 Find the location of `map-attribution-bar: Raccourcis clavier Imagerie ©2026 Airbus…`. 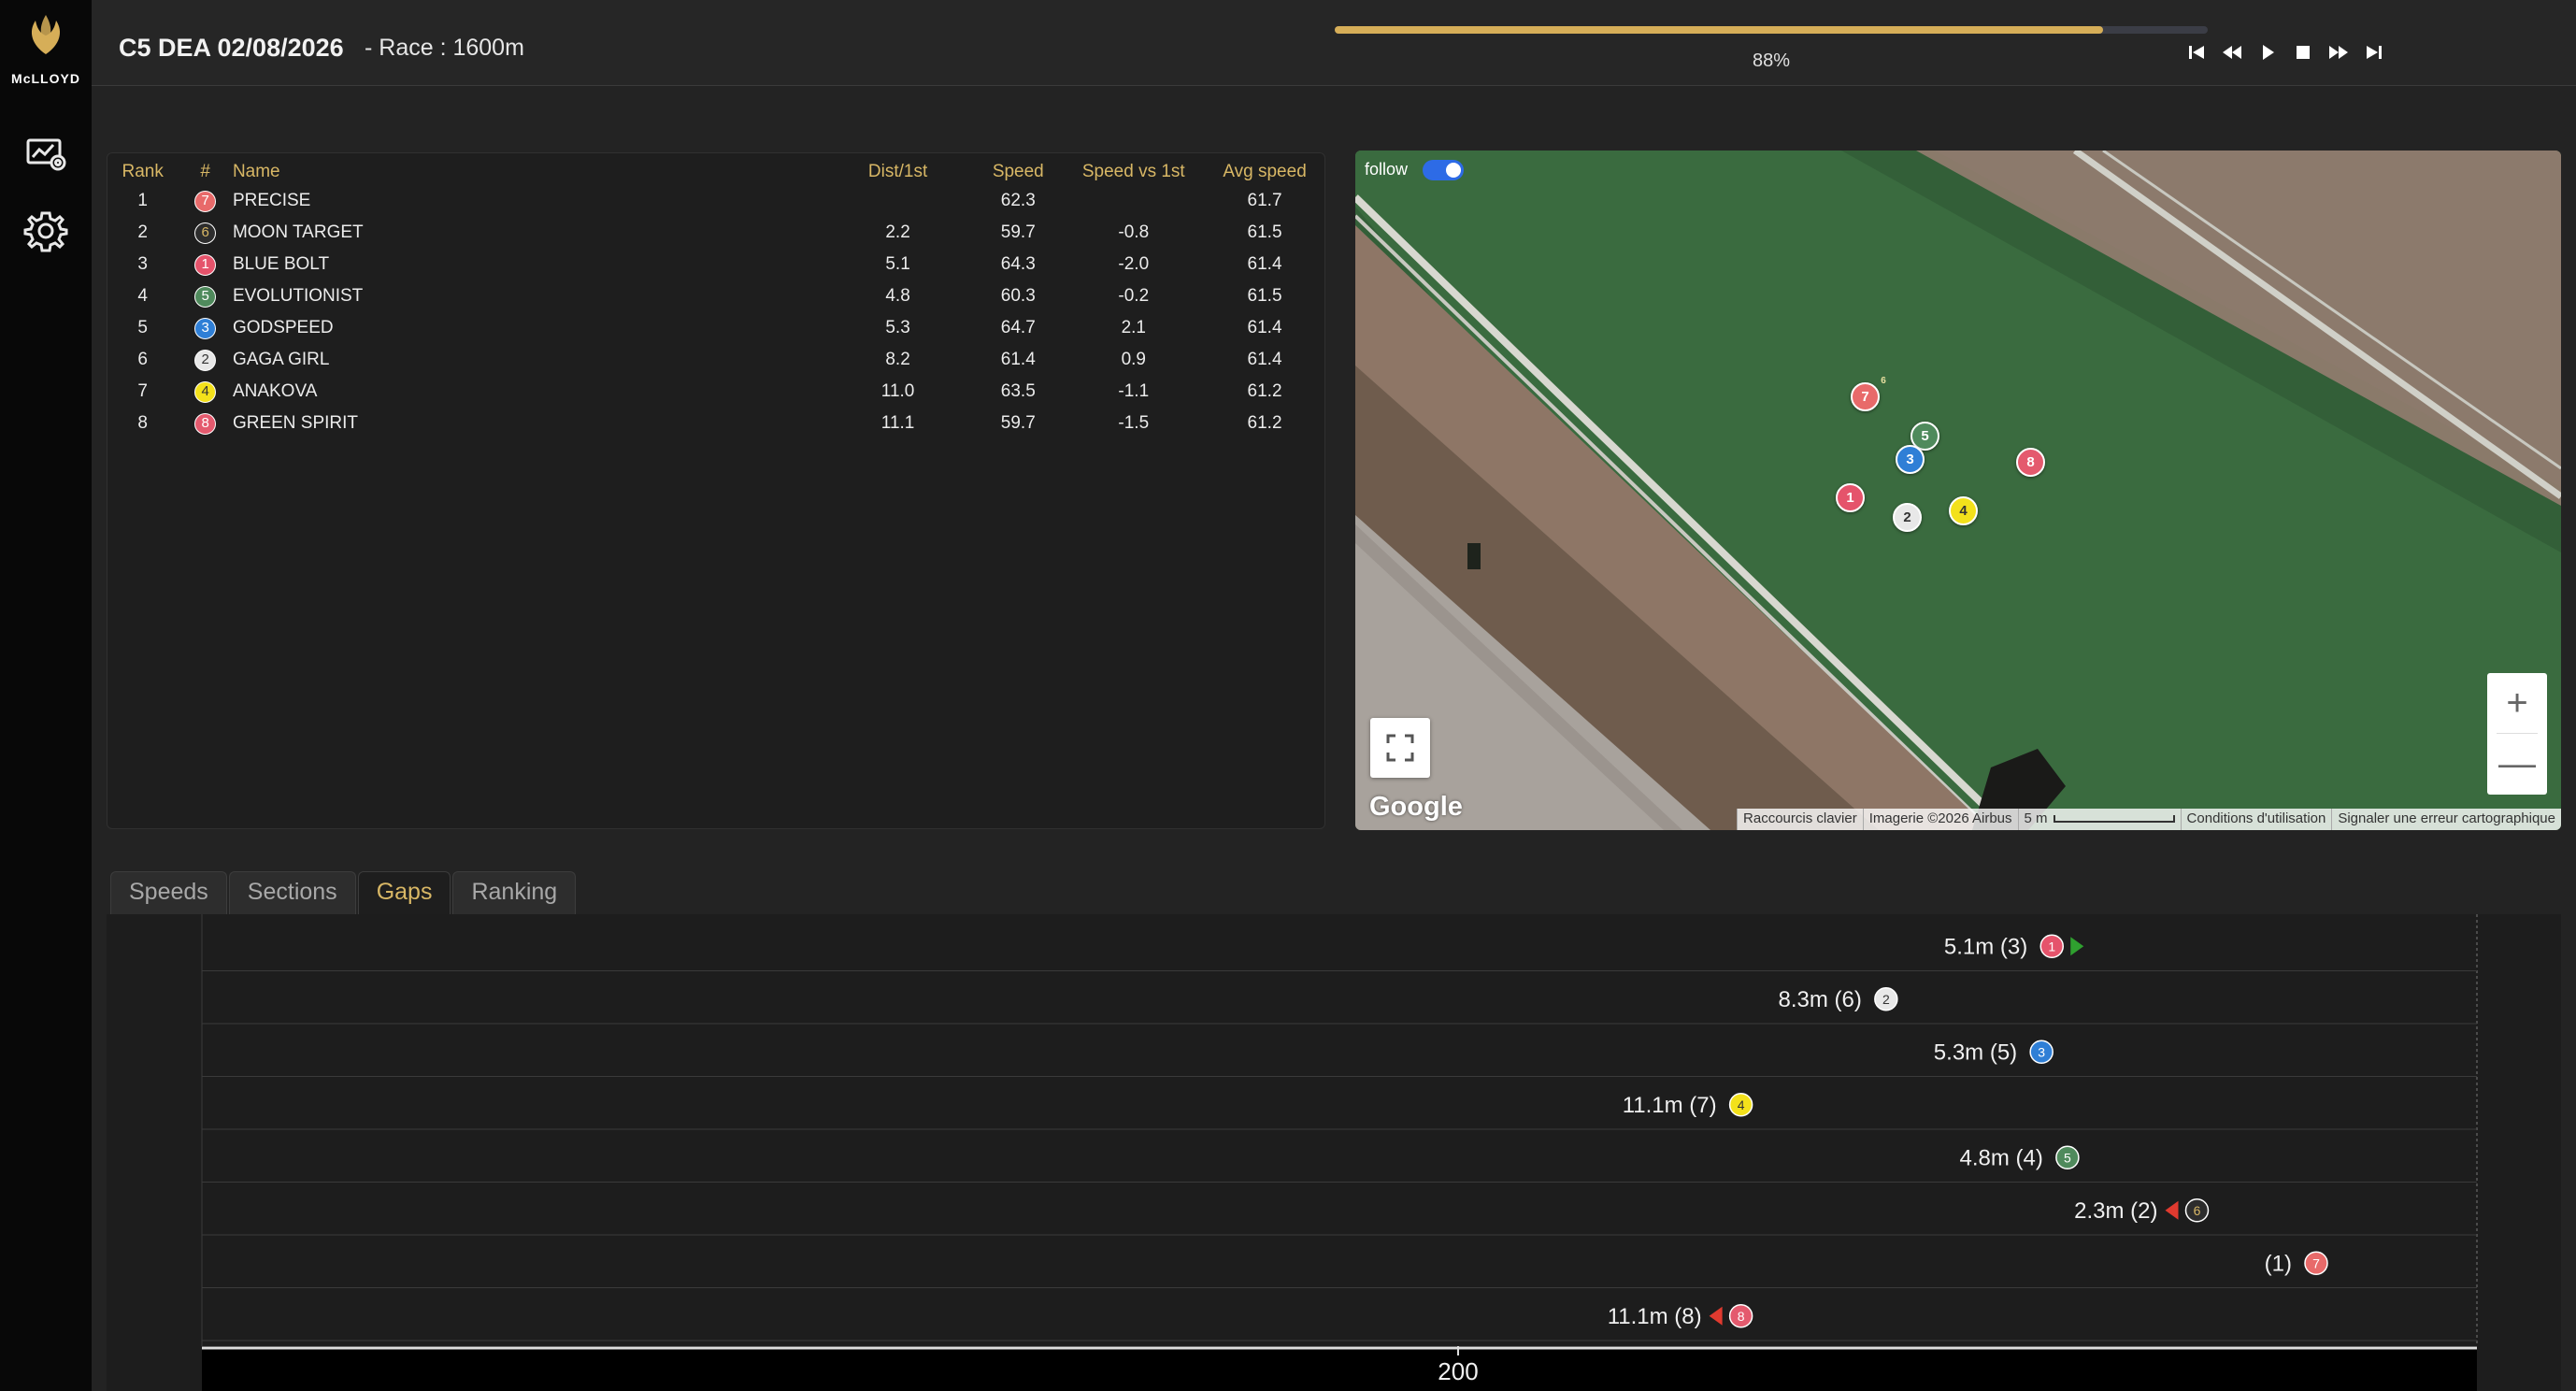

map-attribution-bar: Raccourcis clavier Imagerie ©2026 Airbus… is located at coordinates (2149, 819).